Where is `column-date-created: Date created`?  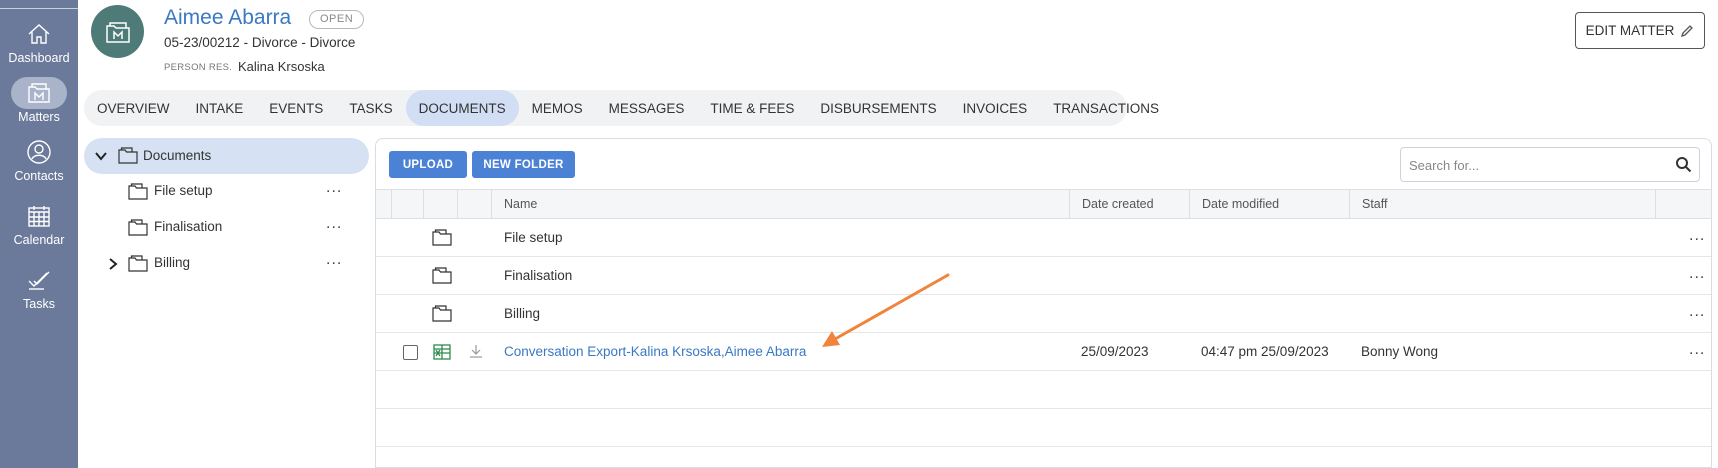
column-date-created: Date created is located at coordinates (1129, 204).